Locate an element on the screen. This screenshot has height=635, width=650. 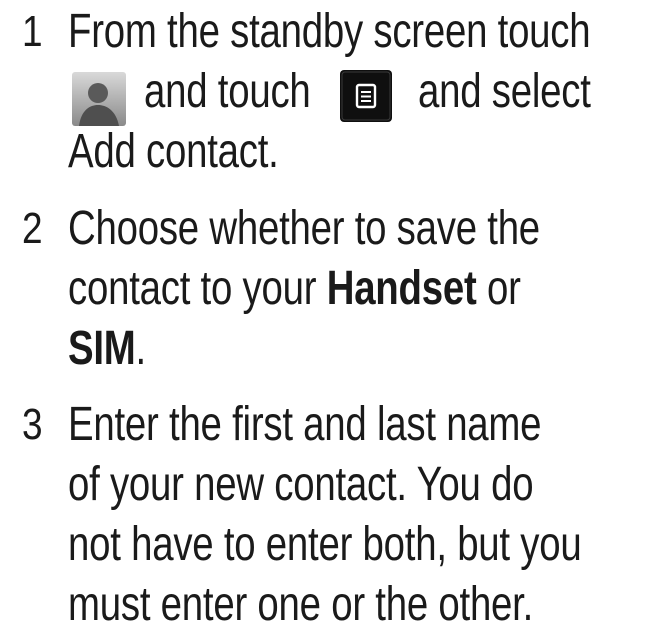
step-text-line: SIM. is located at coordinates (107, 349).